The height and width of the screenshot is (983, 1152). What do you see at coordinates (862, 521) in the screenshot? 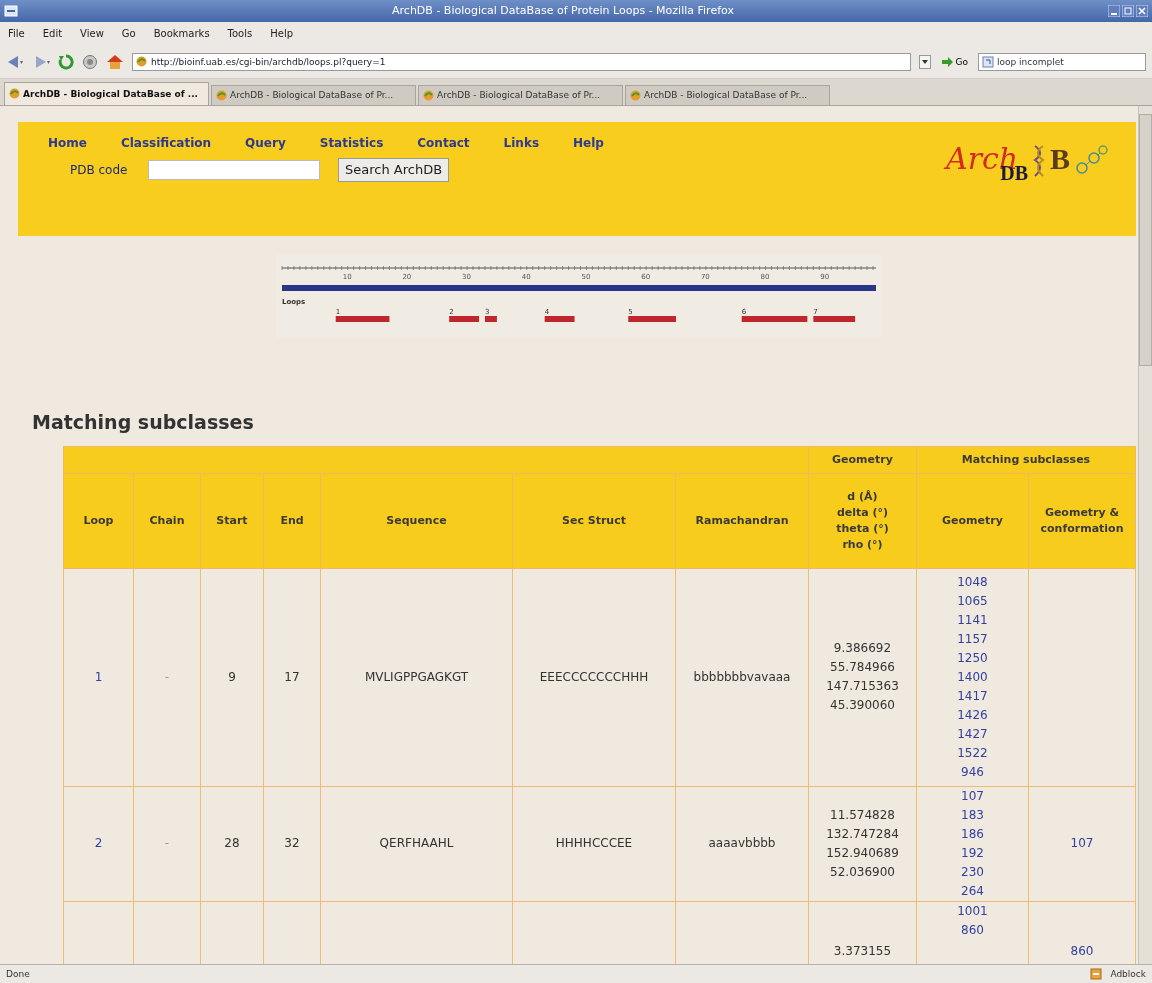
I see `column-header: d (Å) delta (°) theta (°) rho (°)` at bounding box center [862, 521].